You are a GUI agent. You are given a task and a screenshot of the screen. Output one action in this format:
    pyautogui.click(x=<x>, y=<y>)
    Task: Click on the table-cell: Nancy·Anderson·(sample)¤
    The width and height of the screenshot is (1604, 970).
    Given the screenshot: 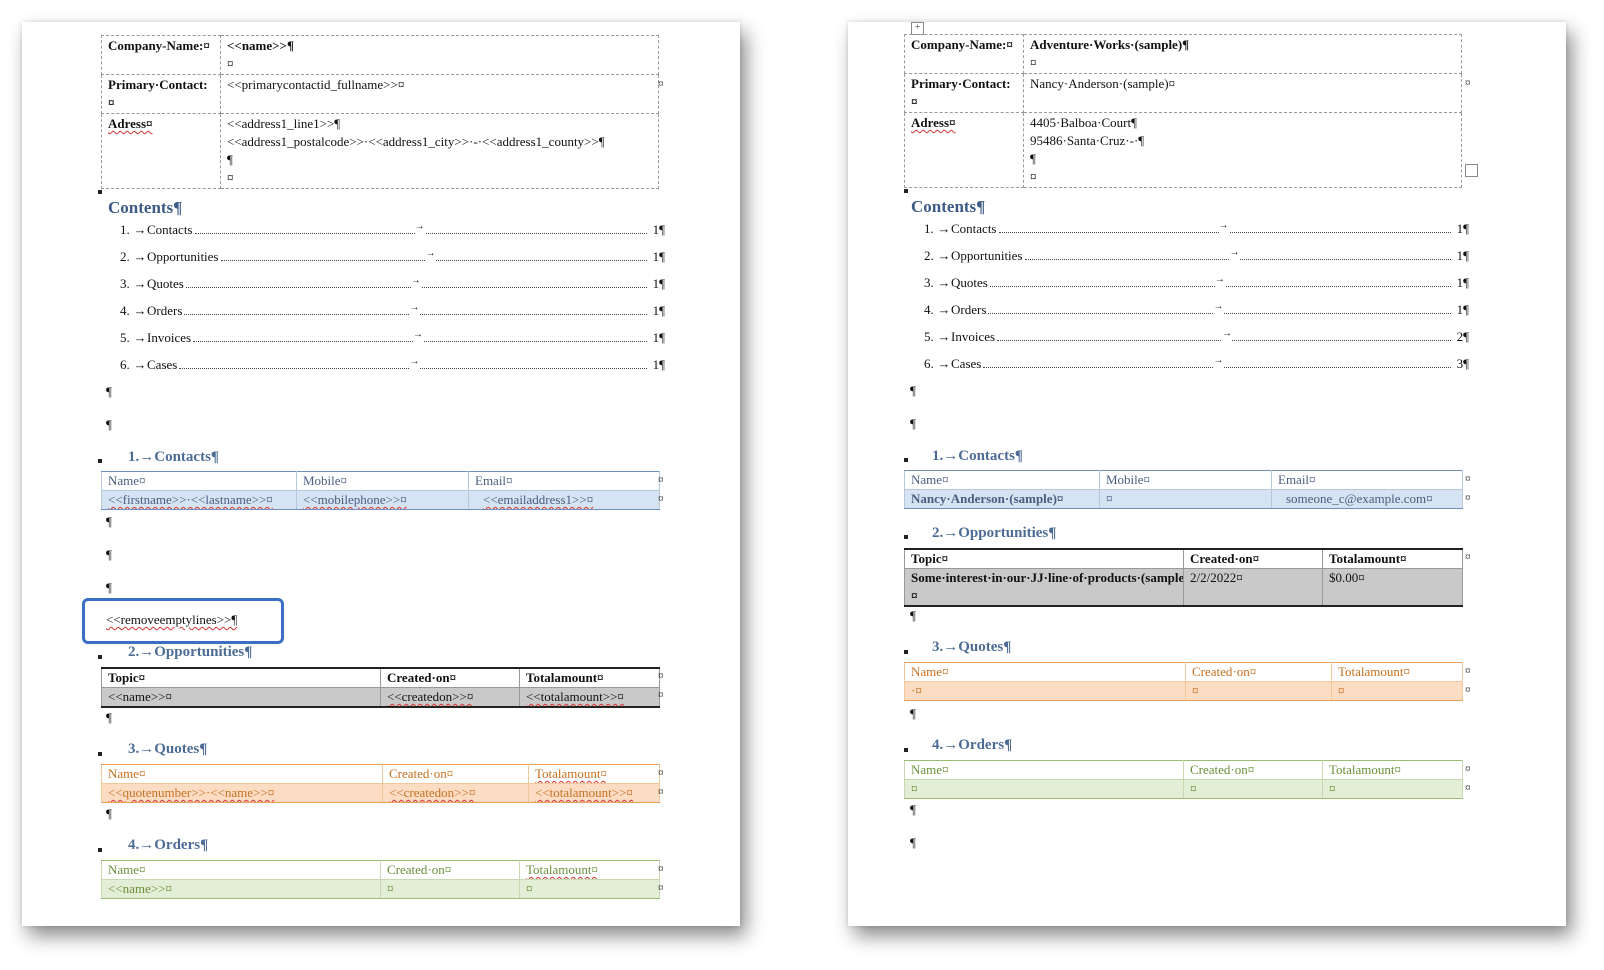 What is the action you would take?
    pyautogui.click(x=1002, y=499)
    